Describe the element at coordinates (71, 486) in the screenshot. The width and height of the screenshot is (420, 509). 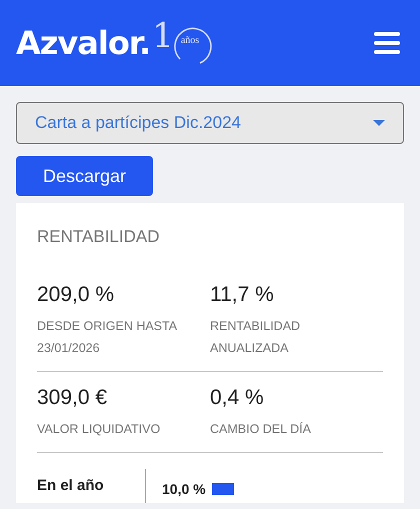
I see `period-label: En el año` at that location.